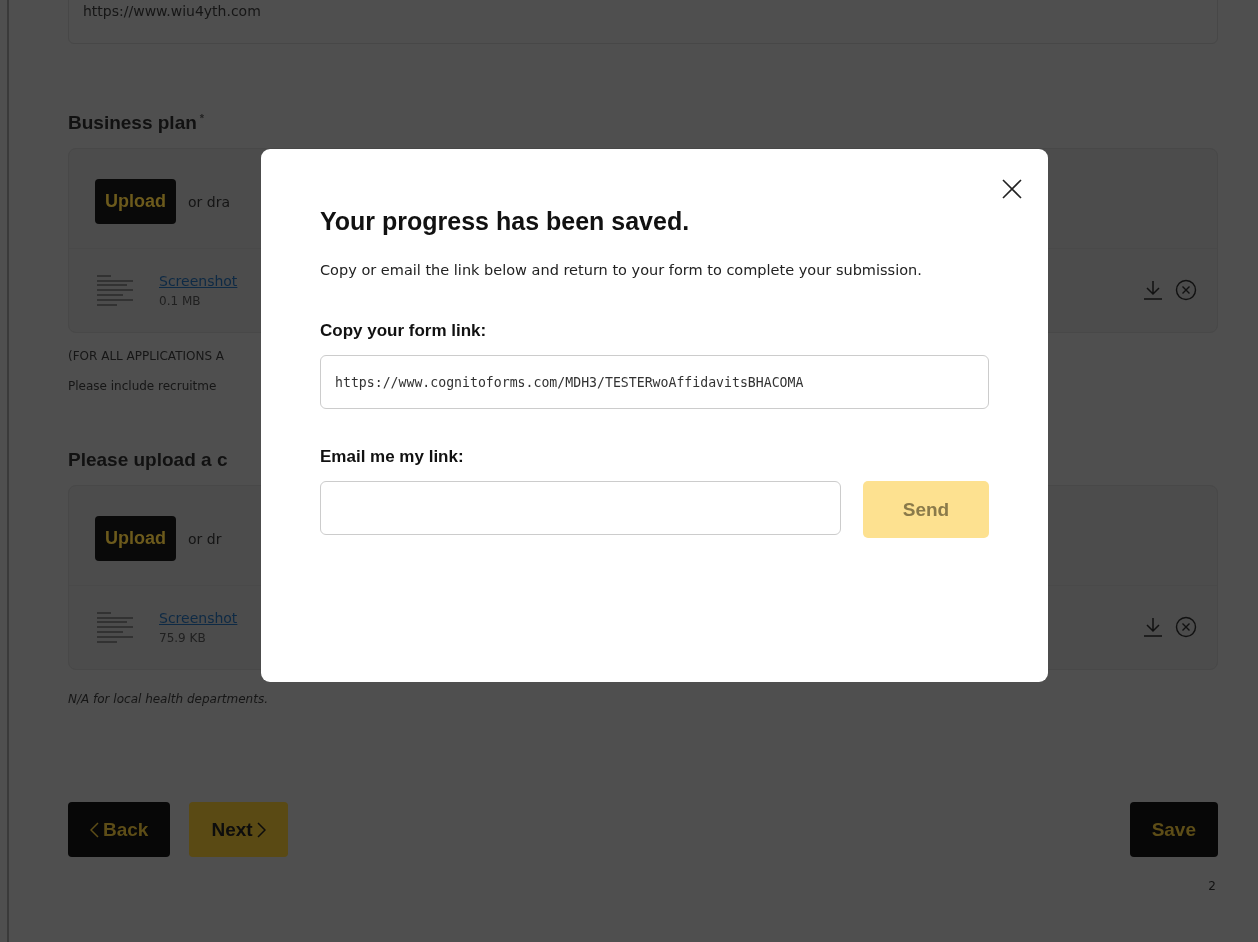 Image resolution: width=1258 pixels, height=942 pixels. What do you see at coordinates (148, 460) in the screenshot?
I see `section-heading: Please upload a c` at bounding box center [148, 460].